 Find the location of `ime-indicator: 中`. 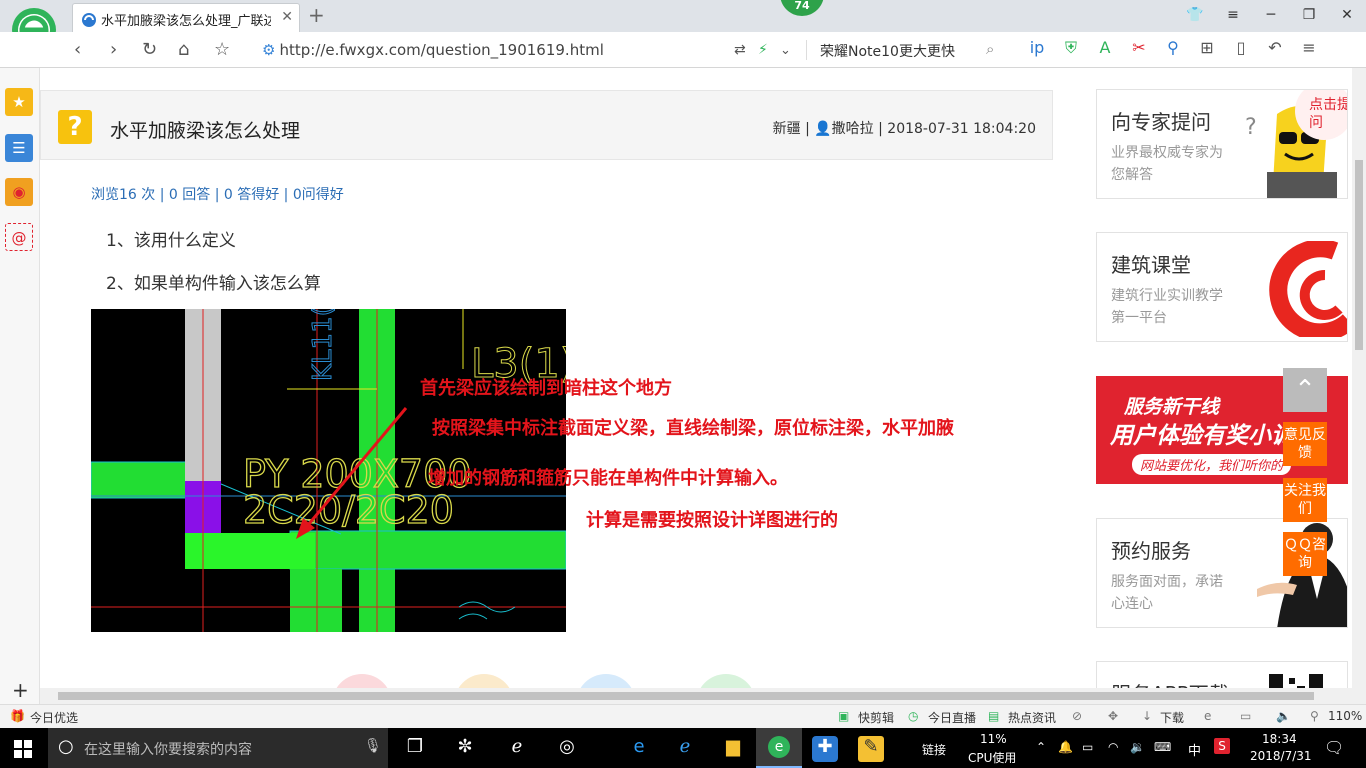

ime-indicator: 中 is located at coordinates (1194, 749).